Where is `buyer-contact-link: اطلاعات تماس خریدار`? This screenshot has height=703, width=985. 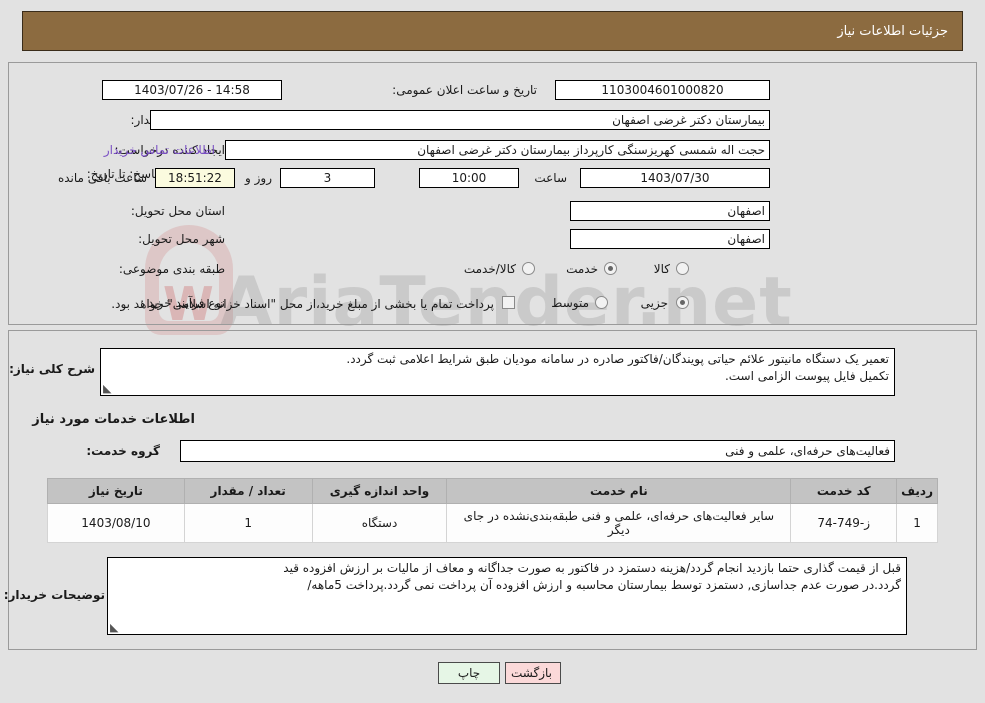 buyer-contact-link: اطلاعات تماس خریدار is located at coordinates (159, 150).